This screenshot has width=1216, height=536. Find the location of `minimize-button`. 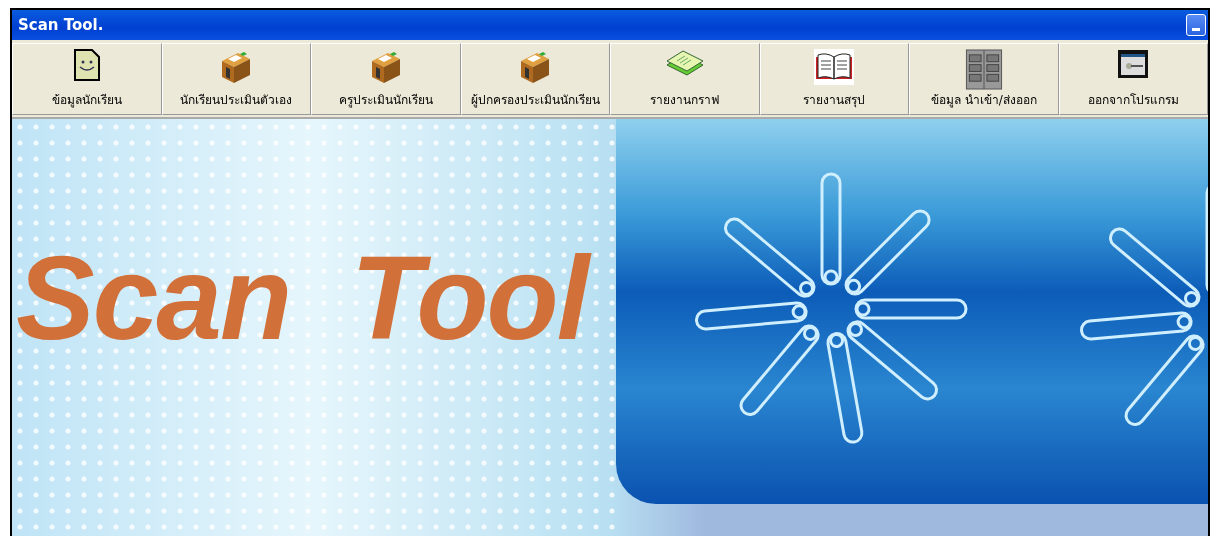

minimize-button is located at coordinates (1196, 25).